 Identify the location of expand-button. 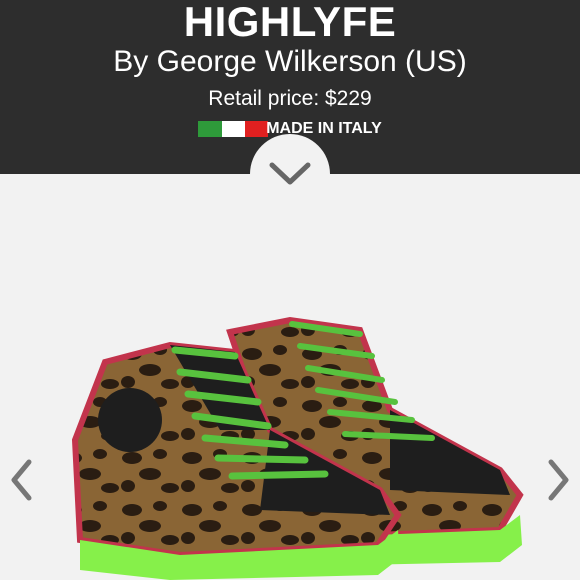
(290, 174).